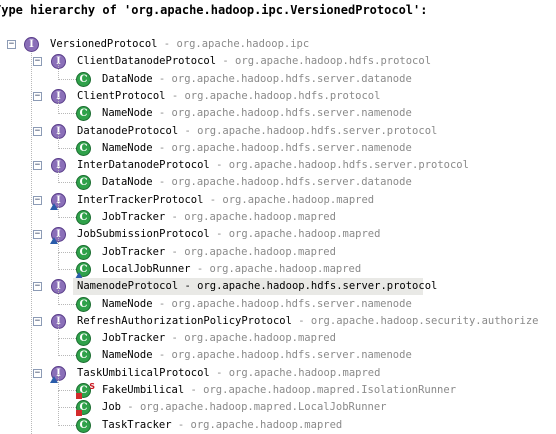  I want to click on type-name: DataNode, so click(127, 182).